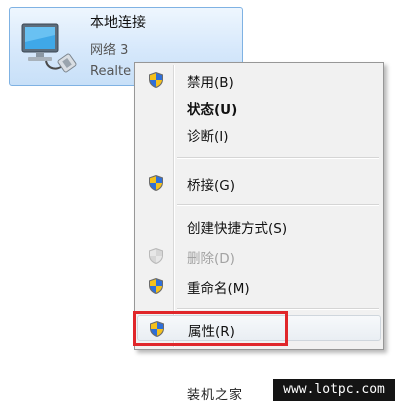 The width and height of the screenshot is (400, 412). Describe the element at coordinates (259, 183) in the screenshot. I see `menu-item-bridge: 桥接(G)` at that location.